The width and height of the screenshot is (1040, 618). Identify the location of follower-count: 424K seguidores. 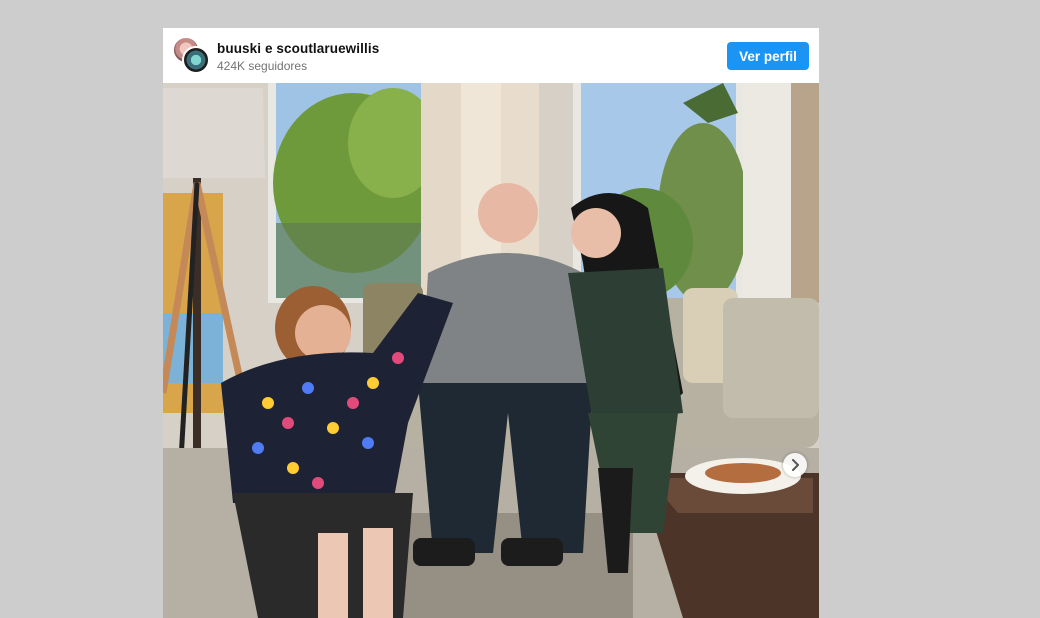
(262, 66).